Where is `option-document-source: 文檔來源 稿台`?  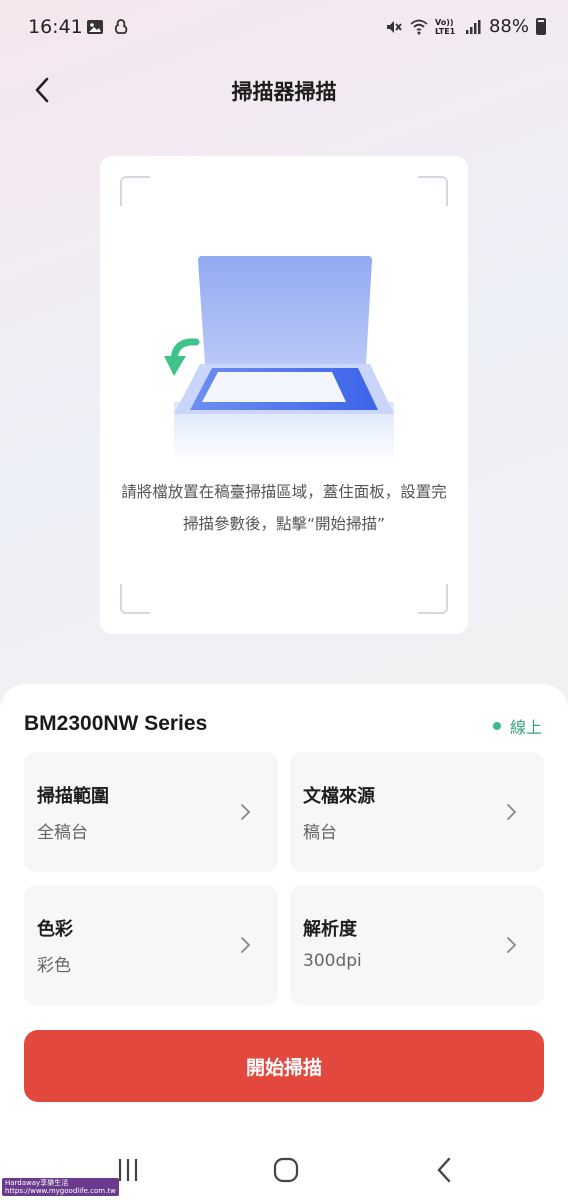 option-document-source: 文檔來源 稿台 is located at coordinates (417, 812).